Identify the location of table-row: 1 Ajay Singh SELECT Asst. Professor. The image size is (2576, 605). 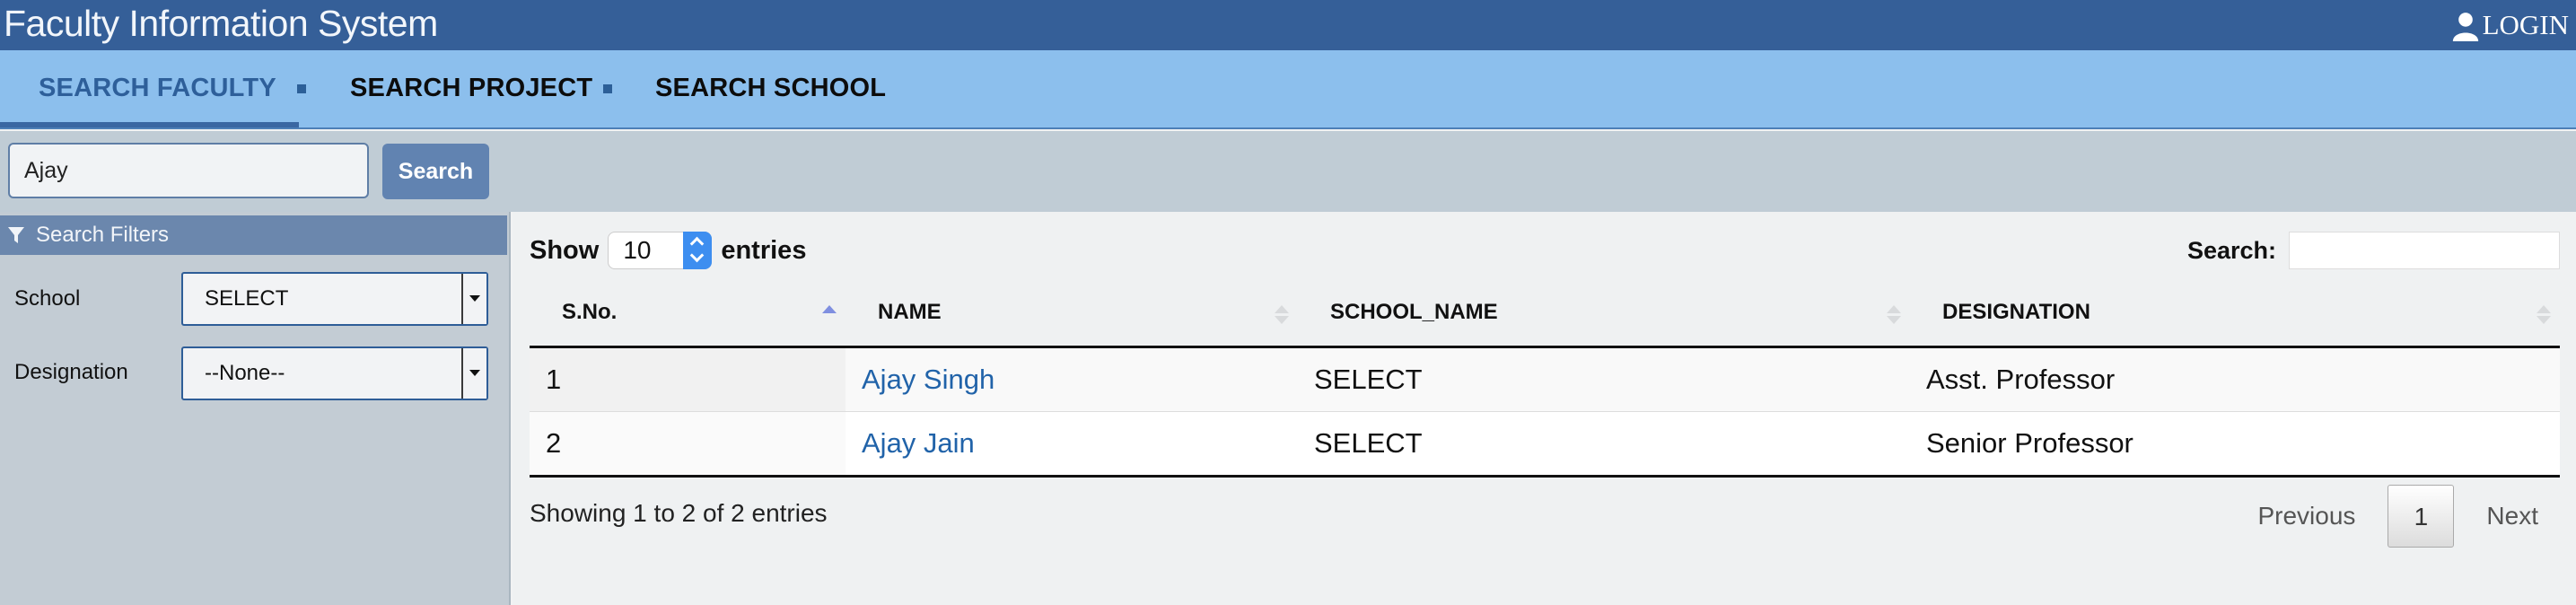
(1545, 379).